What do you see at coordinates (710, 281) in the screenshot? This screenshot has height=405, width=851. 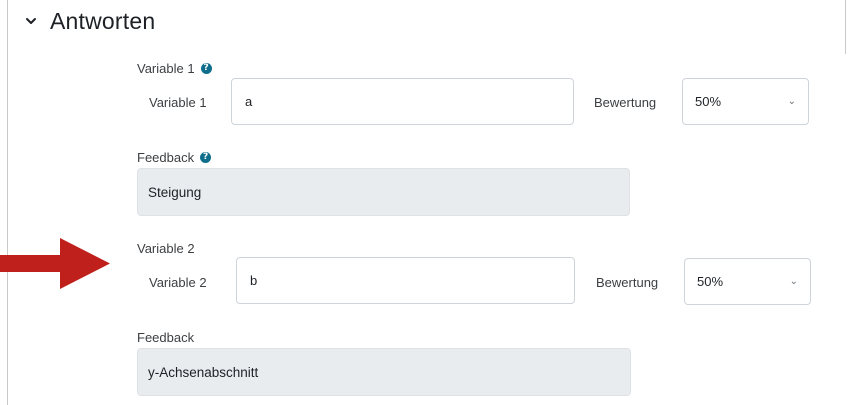 I see `answer-2-grade-value: 50%` at bounding box center [710, 281].